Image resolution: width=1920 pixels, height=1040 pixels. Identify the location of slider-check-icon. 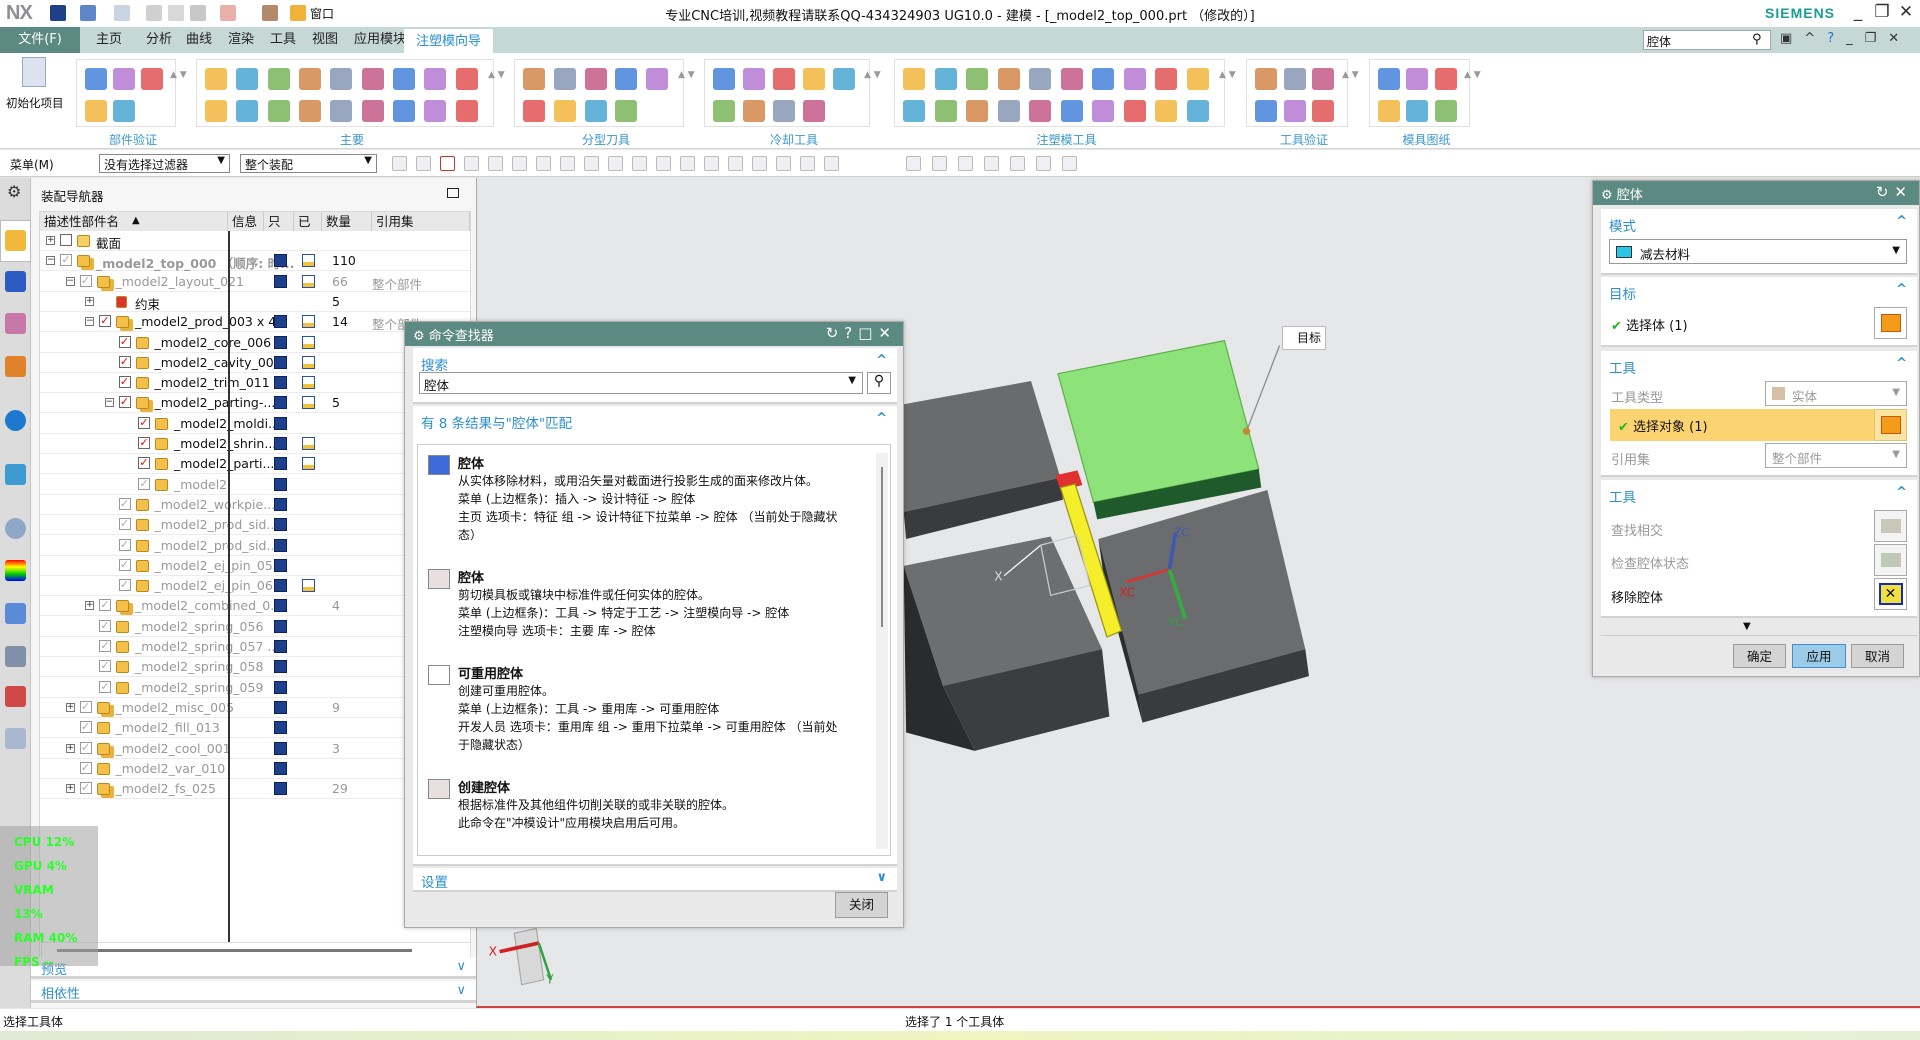
(1323, 79).